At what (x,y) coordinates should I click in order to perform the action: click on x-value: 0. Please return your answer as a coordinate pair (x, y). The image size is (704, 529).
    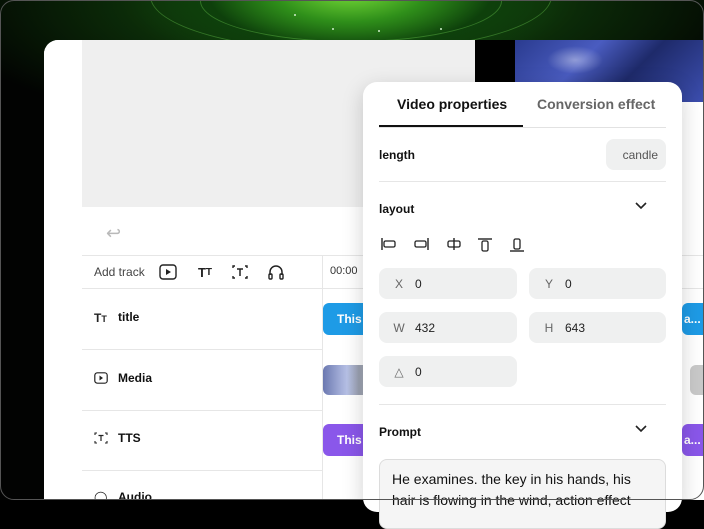
    Looking at the image, I should click on (418, 283).